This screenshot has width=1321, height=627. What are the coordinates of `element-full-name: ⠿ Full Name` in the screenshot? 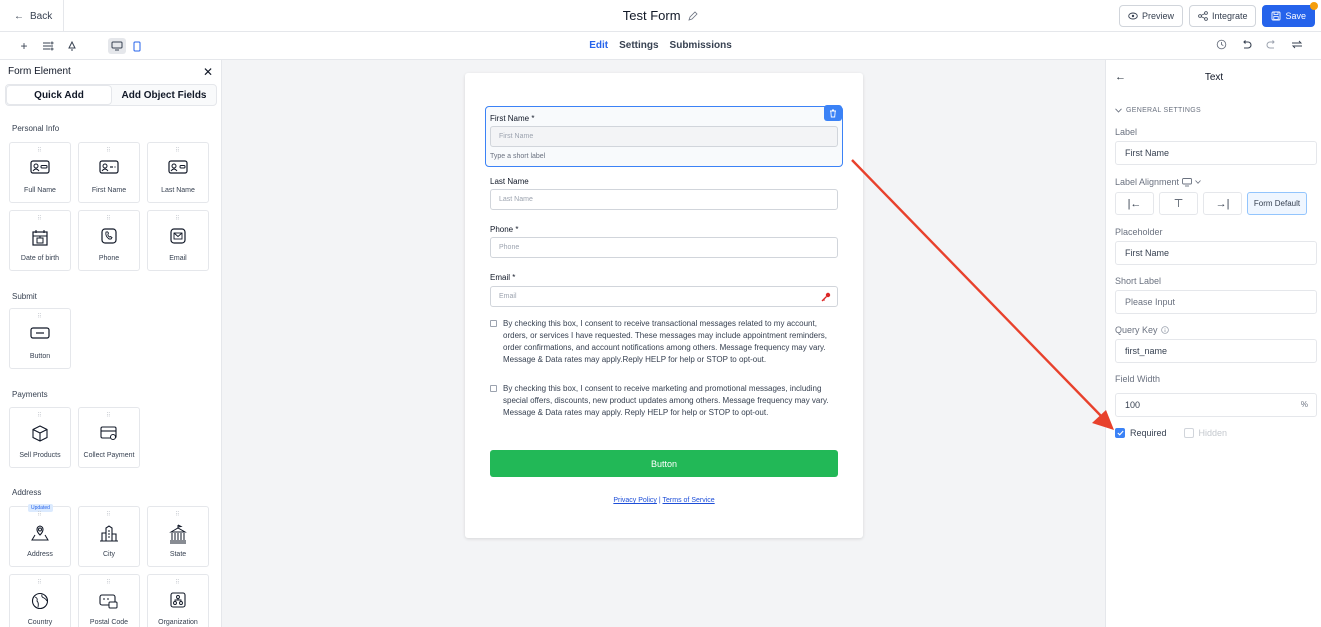 It's located at (40, 172).